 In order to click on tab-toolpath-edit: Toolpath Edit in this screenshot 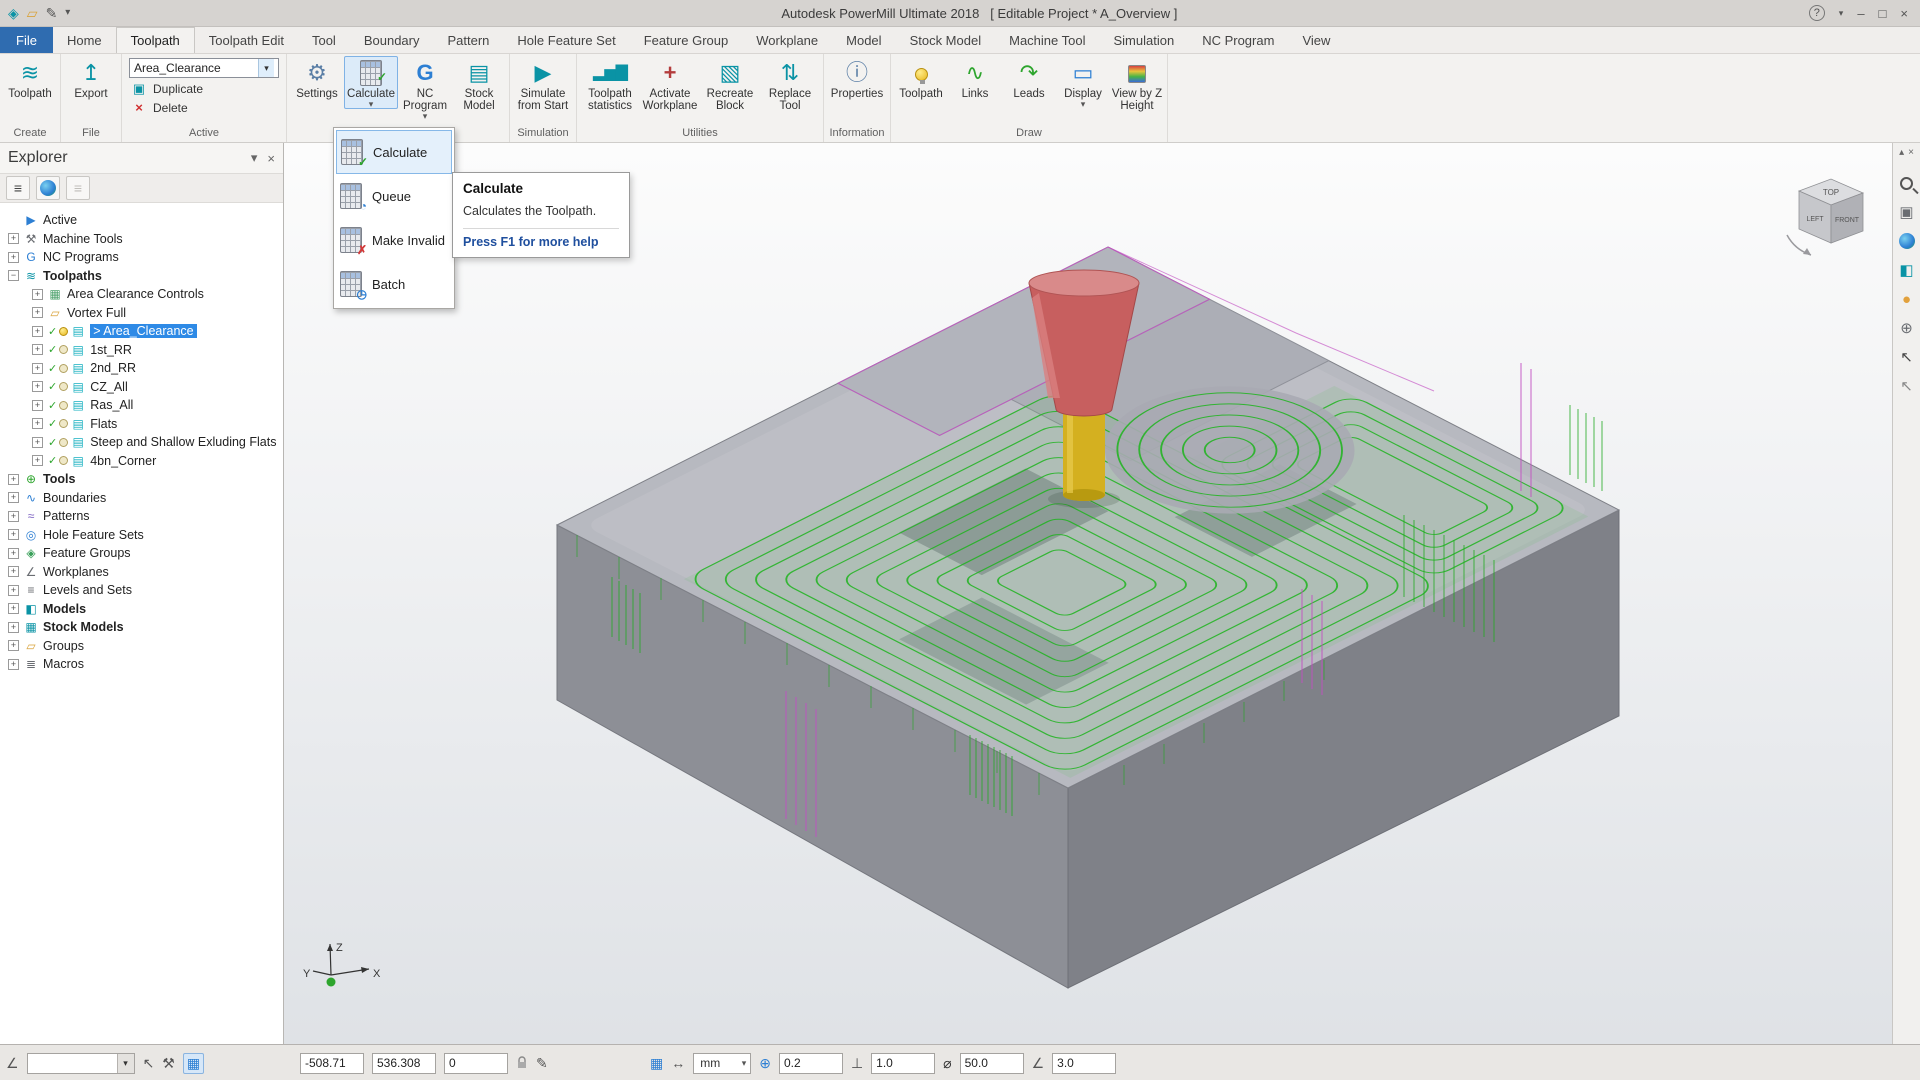, I will do `click(246, 40)`.